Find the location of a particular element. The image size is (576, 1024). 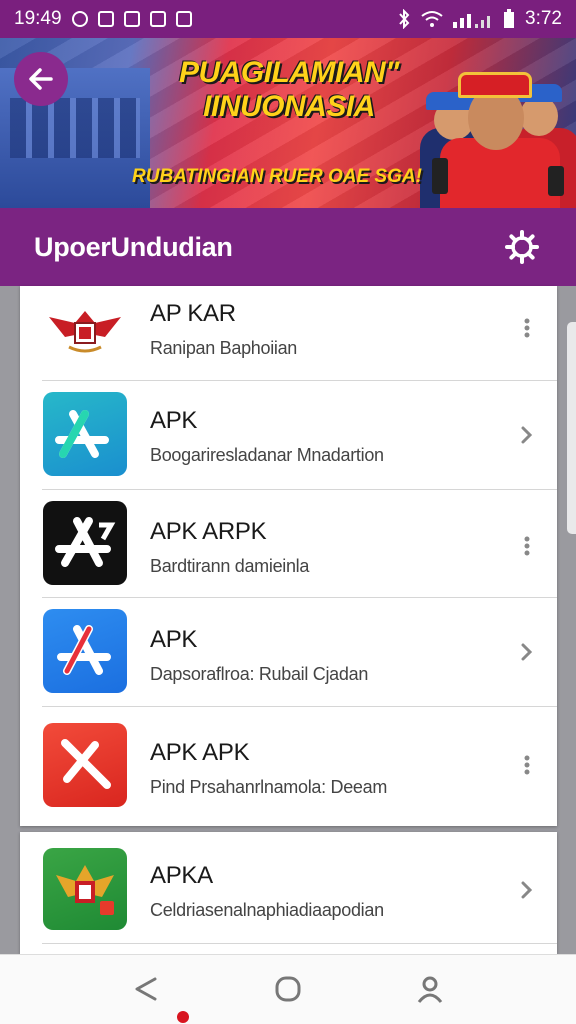

row-text: APK Dapsoraflroa: Rubail Cjadan is located at coordinates (259, 655).